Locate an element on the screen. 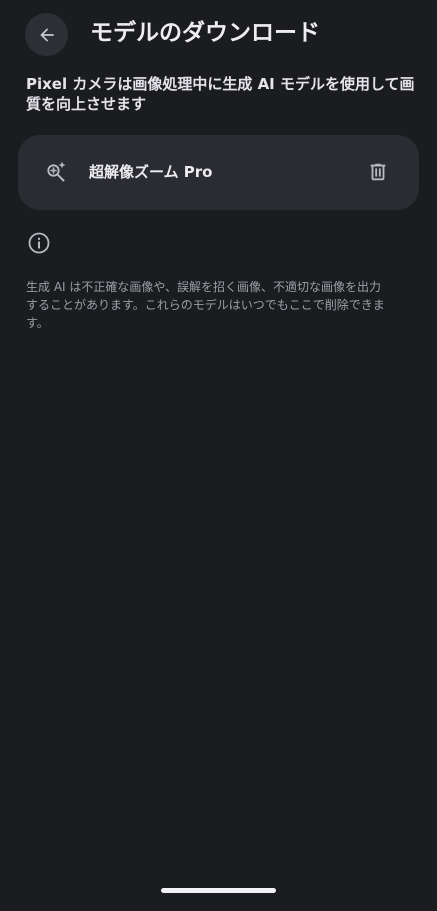  trash-icon is located at coordinates (378, 172).